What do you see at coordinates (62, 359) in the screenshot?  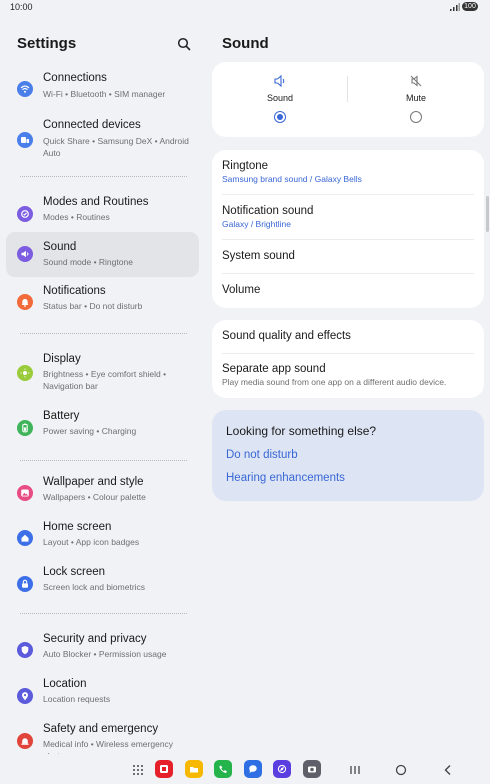 I see `sidebar-item-title: Display` at bounding box center [62, 359].